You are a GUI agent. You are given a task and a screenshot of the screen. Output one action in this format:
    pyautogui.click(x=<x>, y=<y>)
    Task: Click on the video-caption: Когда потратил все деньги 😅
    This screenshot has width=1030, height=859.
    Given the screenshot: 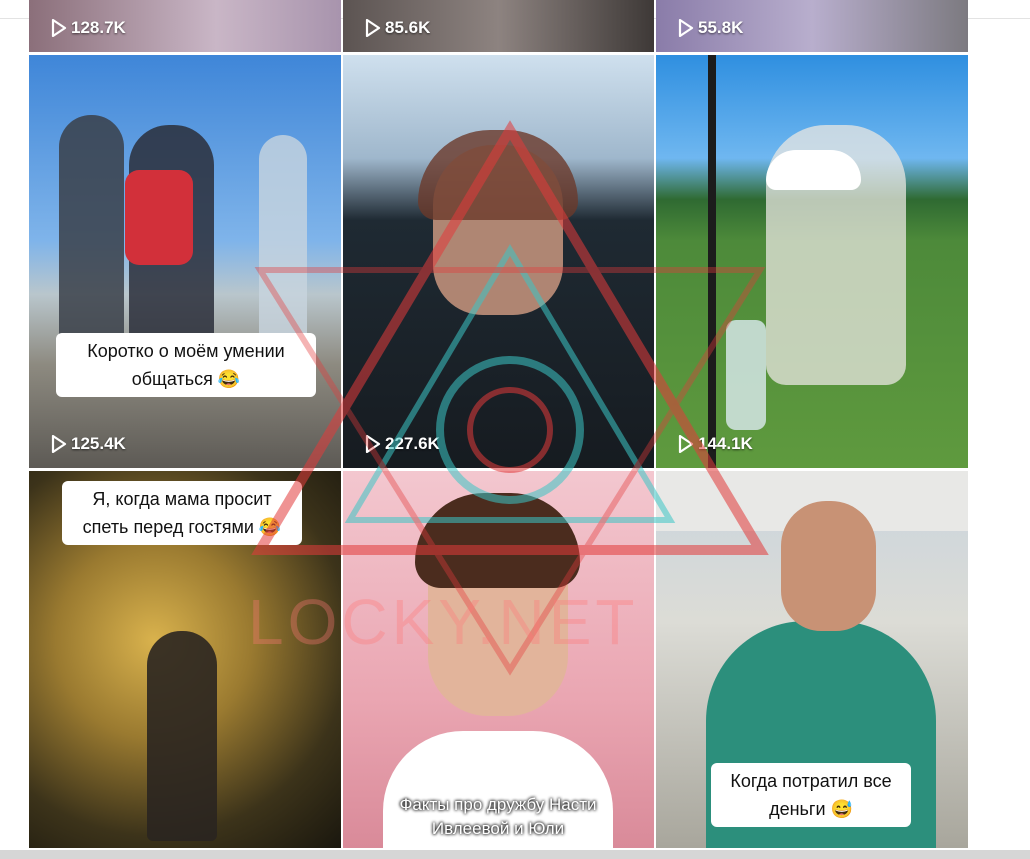 What is the action you would take?
    pyautogui.click(x=811, y=795)
    